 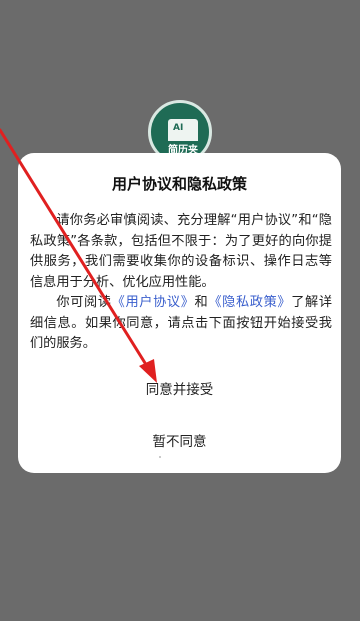 I want to click on logo-ai-text: AI, so click(x=178, y=128).